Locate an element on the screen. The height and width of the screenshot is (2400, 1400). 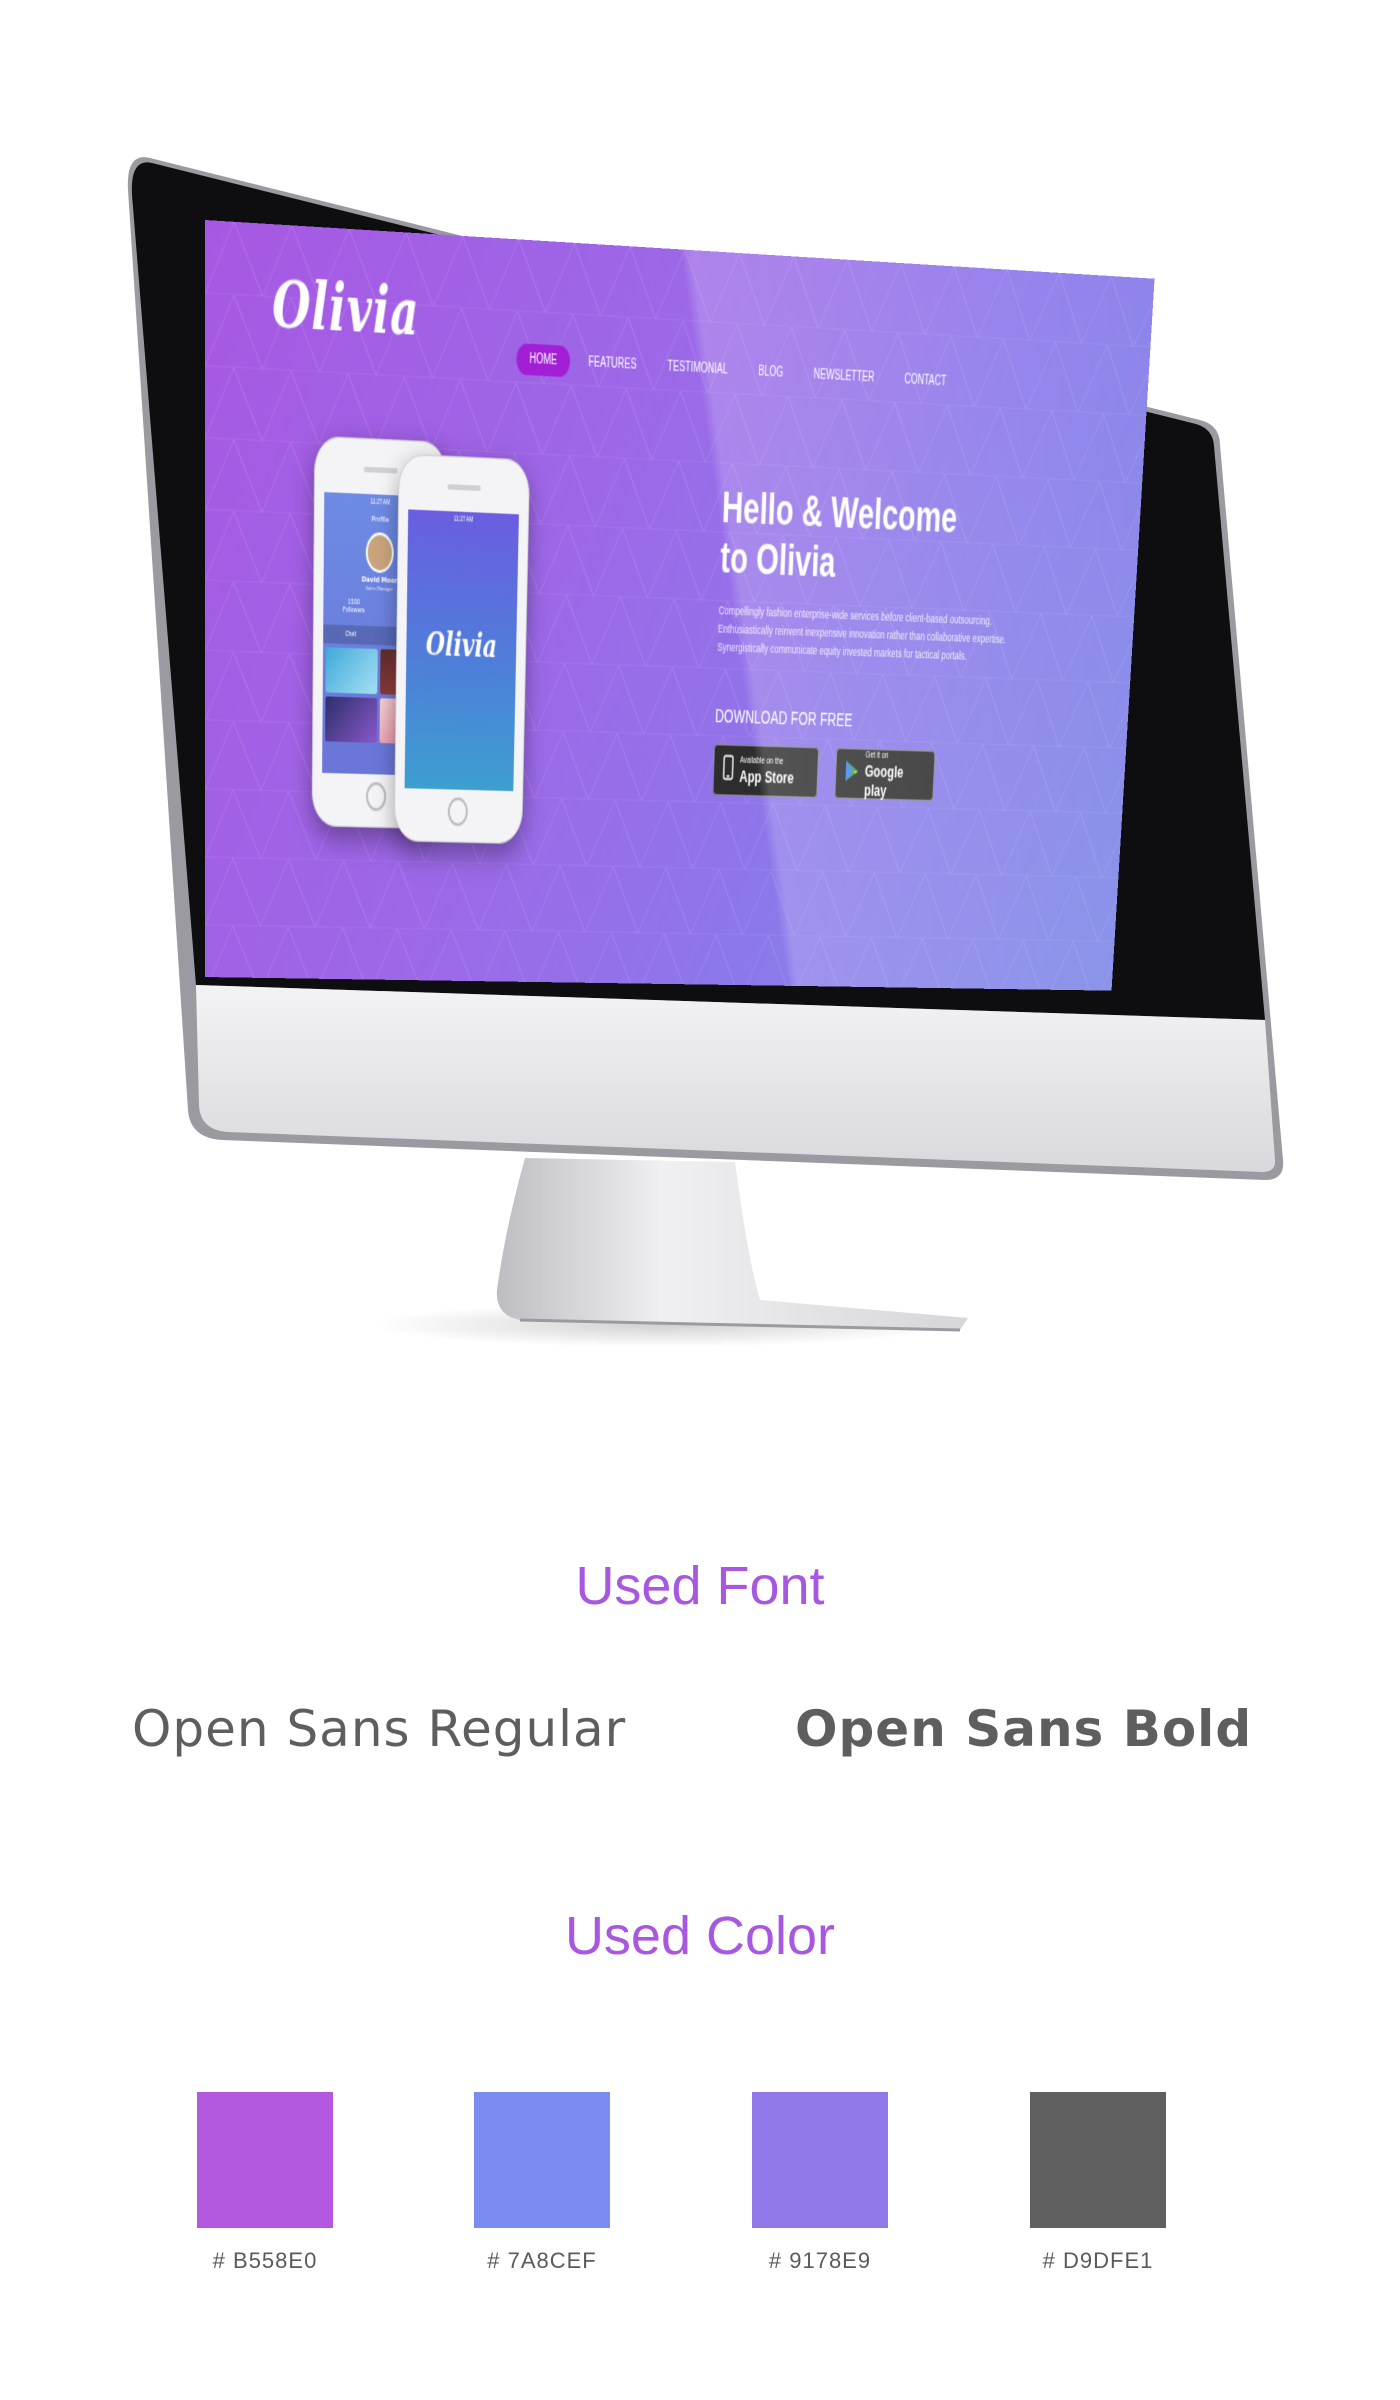
google-play-big: Google play is located at coordinates (883, 780).